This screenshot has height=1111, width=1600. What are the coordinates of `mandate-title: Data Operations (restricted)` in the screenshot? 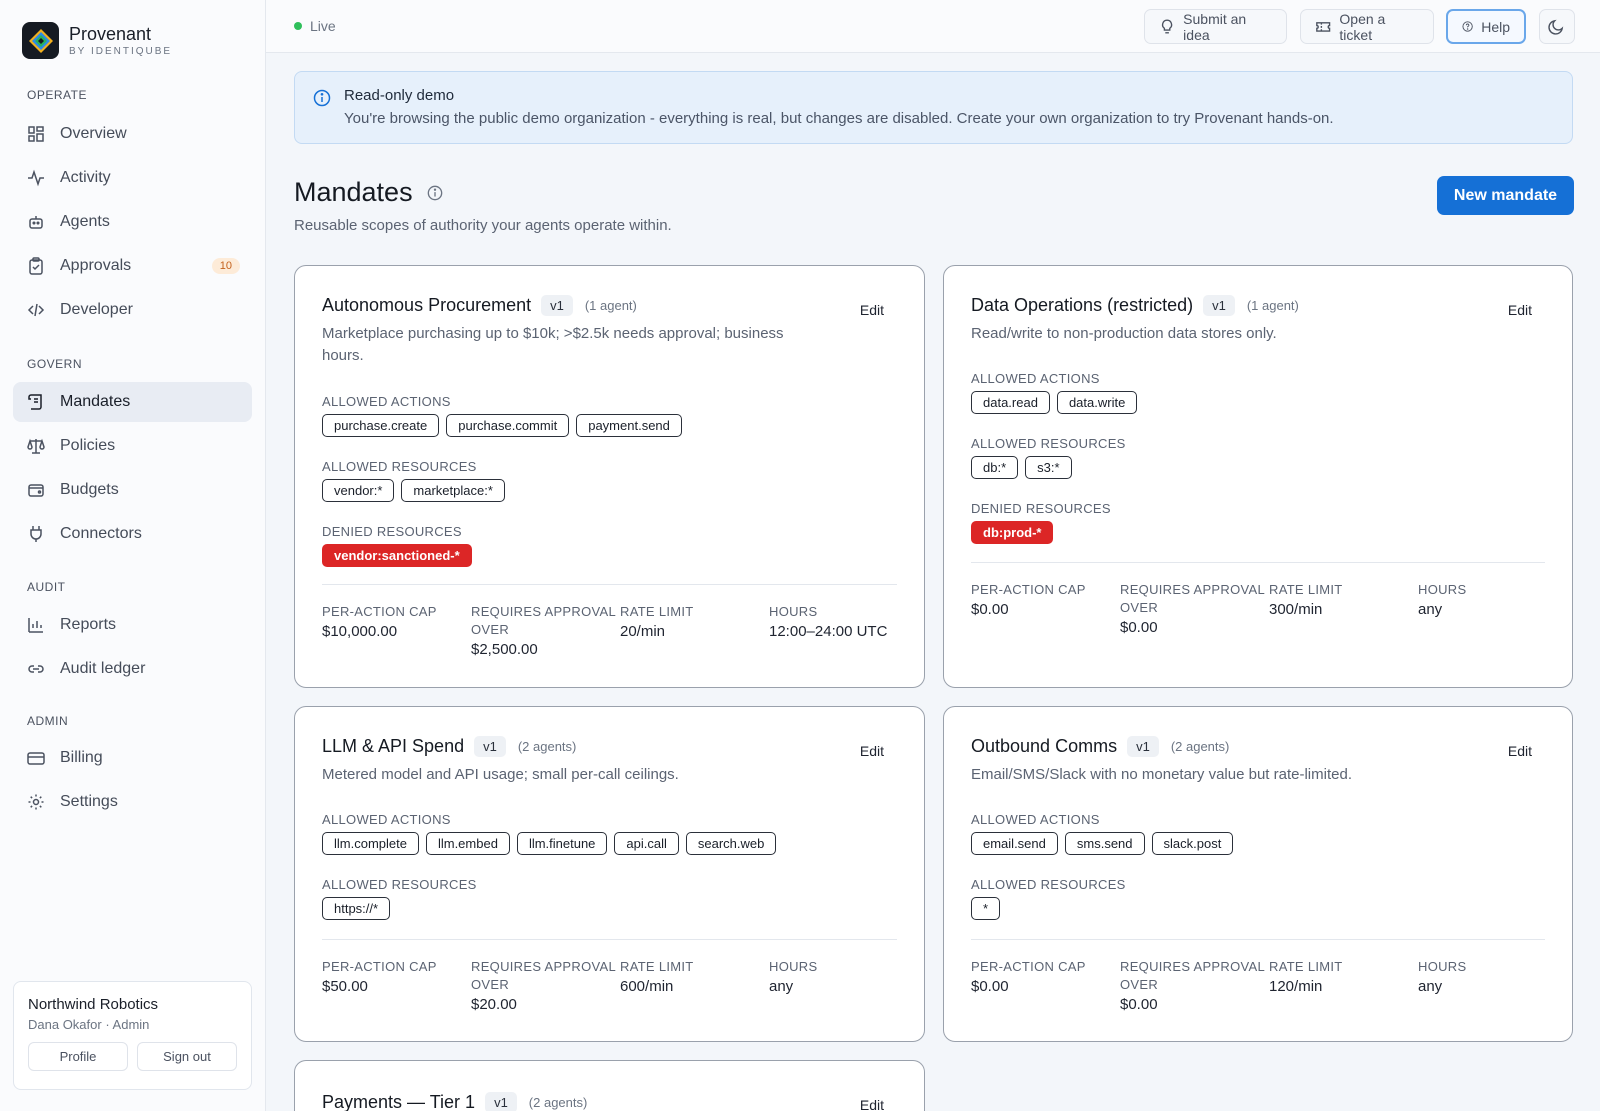 It's located at (1082, 305).